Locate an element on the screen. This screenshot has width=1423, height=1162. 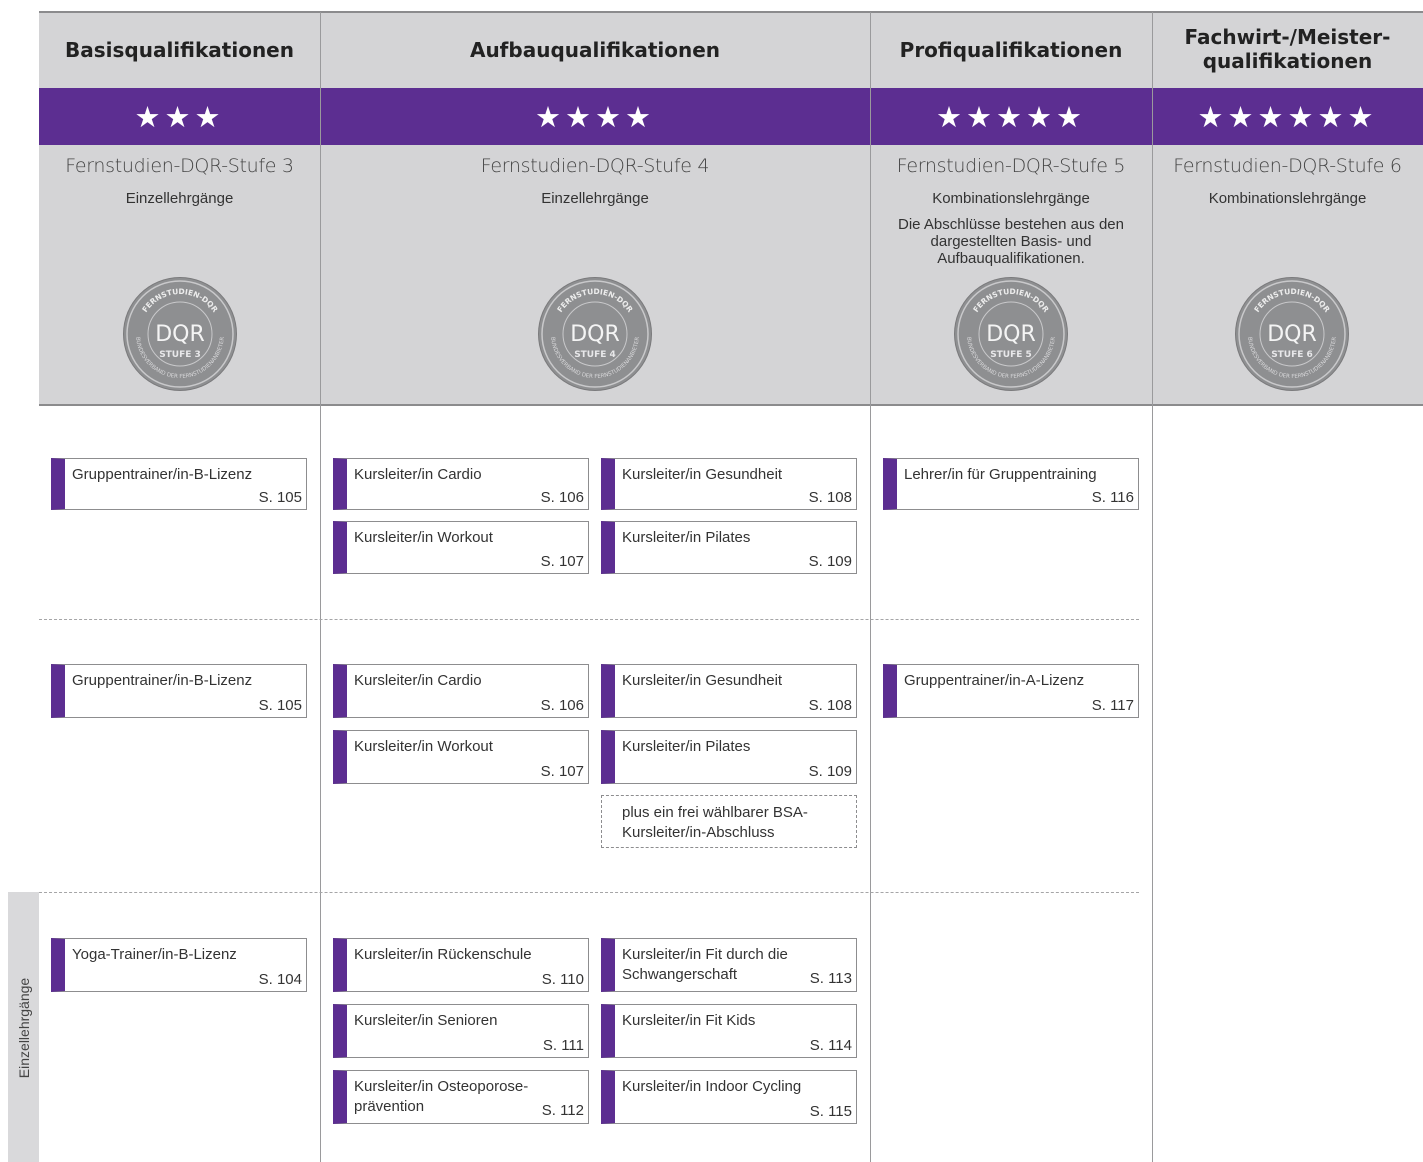
course-title: Kursleiter/in Fit Kids is located at coordinates (689, 1020).